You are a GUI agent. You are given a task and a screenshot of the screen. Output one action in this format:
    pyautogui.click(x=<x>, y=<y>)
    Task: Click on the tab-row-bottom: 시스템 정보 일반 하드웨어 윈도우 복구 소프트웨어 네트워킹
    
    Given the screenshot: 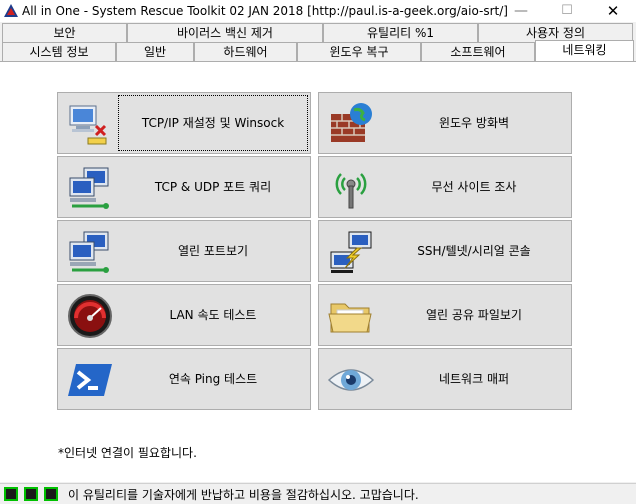 What is the action you would take?
    pyautogui.click(x=318, y=51)
    